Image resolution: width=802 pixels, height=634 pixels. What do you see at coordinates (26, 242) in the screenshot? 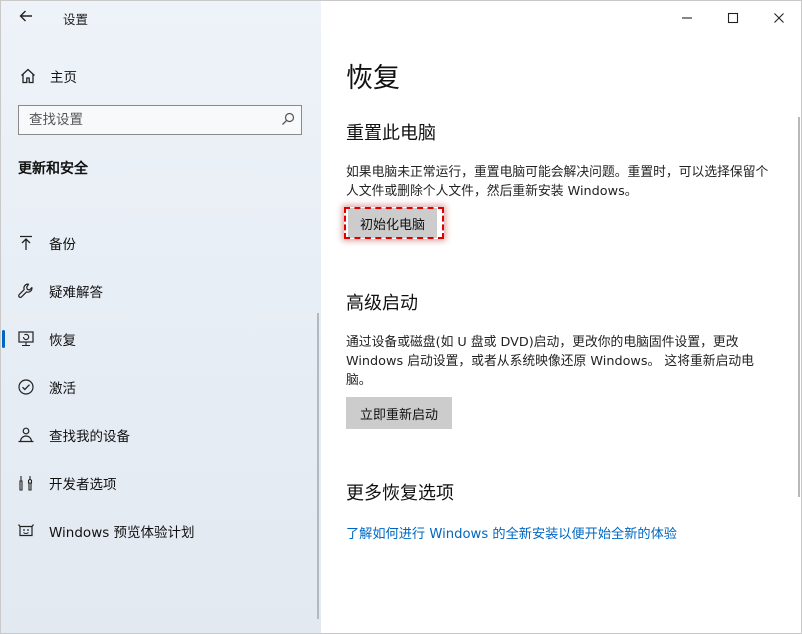
I see `backup-arrow-icon` at bounding box center [26, 242].